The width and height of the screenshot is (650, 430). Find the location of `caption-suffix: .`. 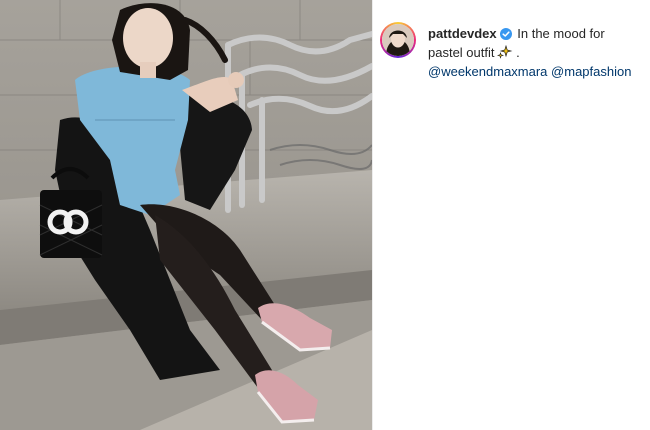

caption-suffix: . is located at coordinates (516, 52).